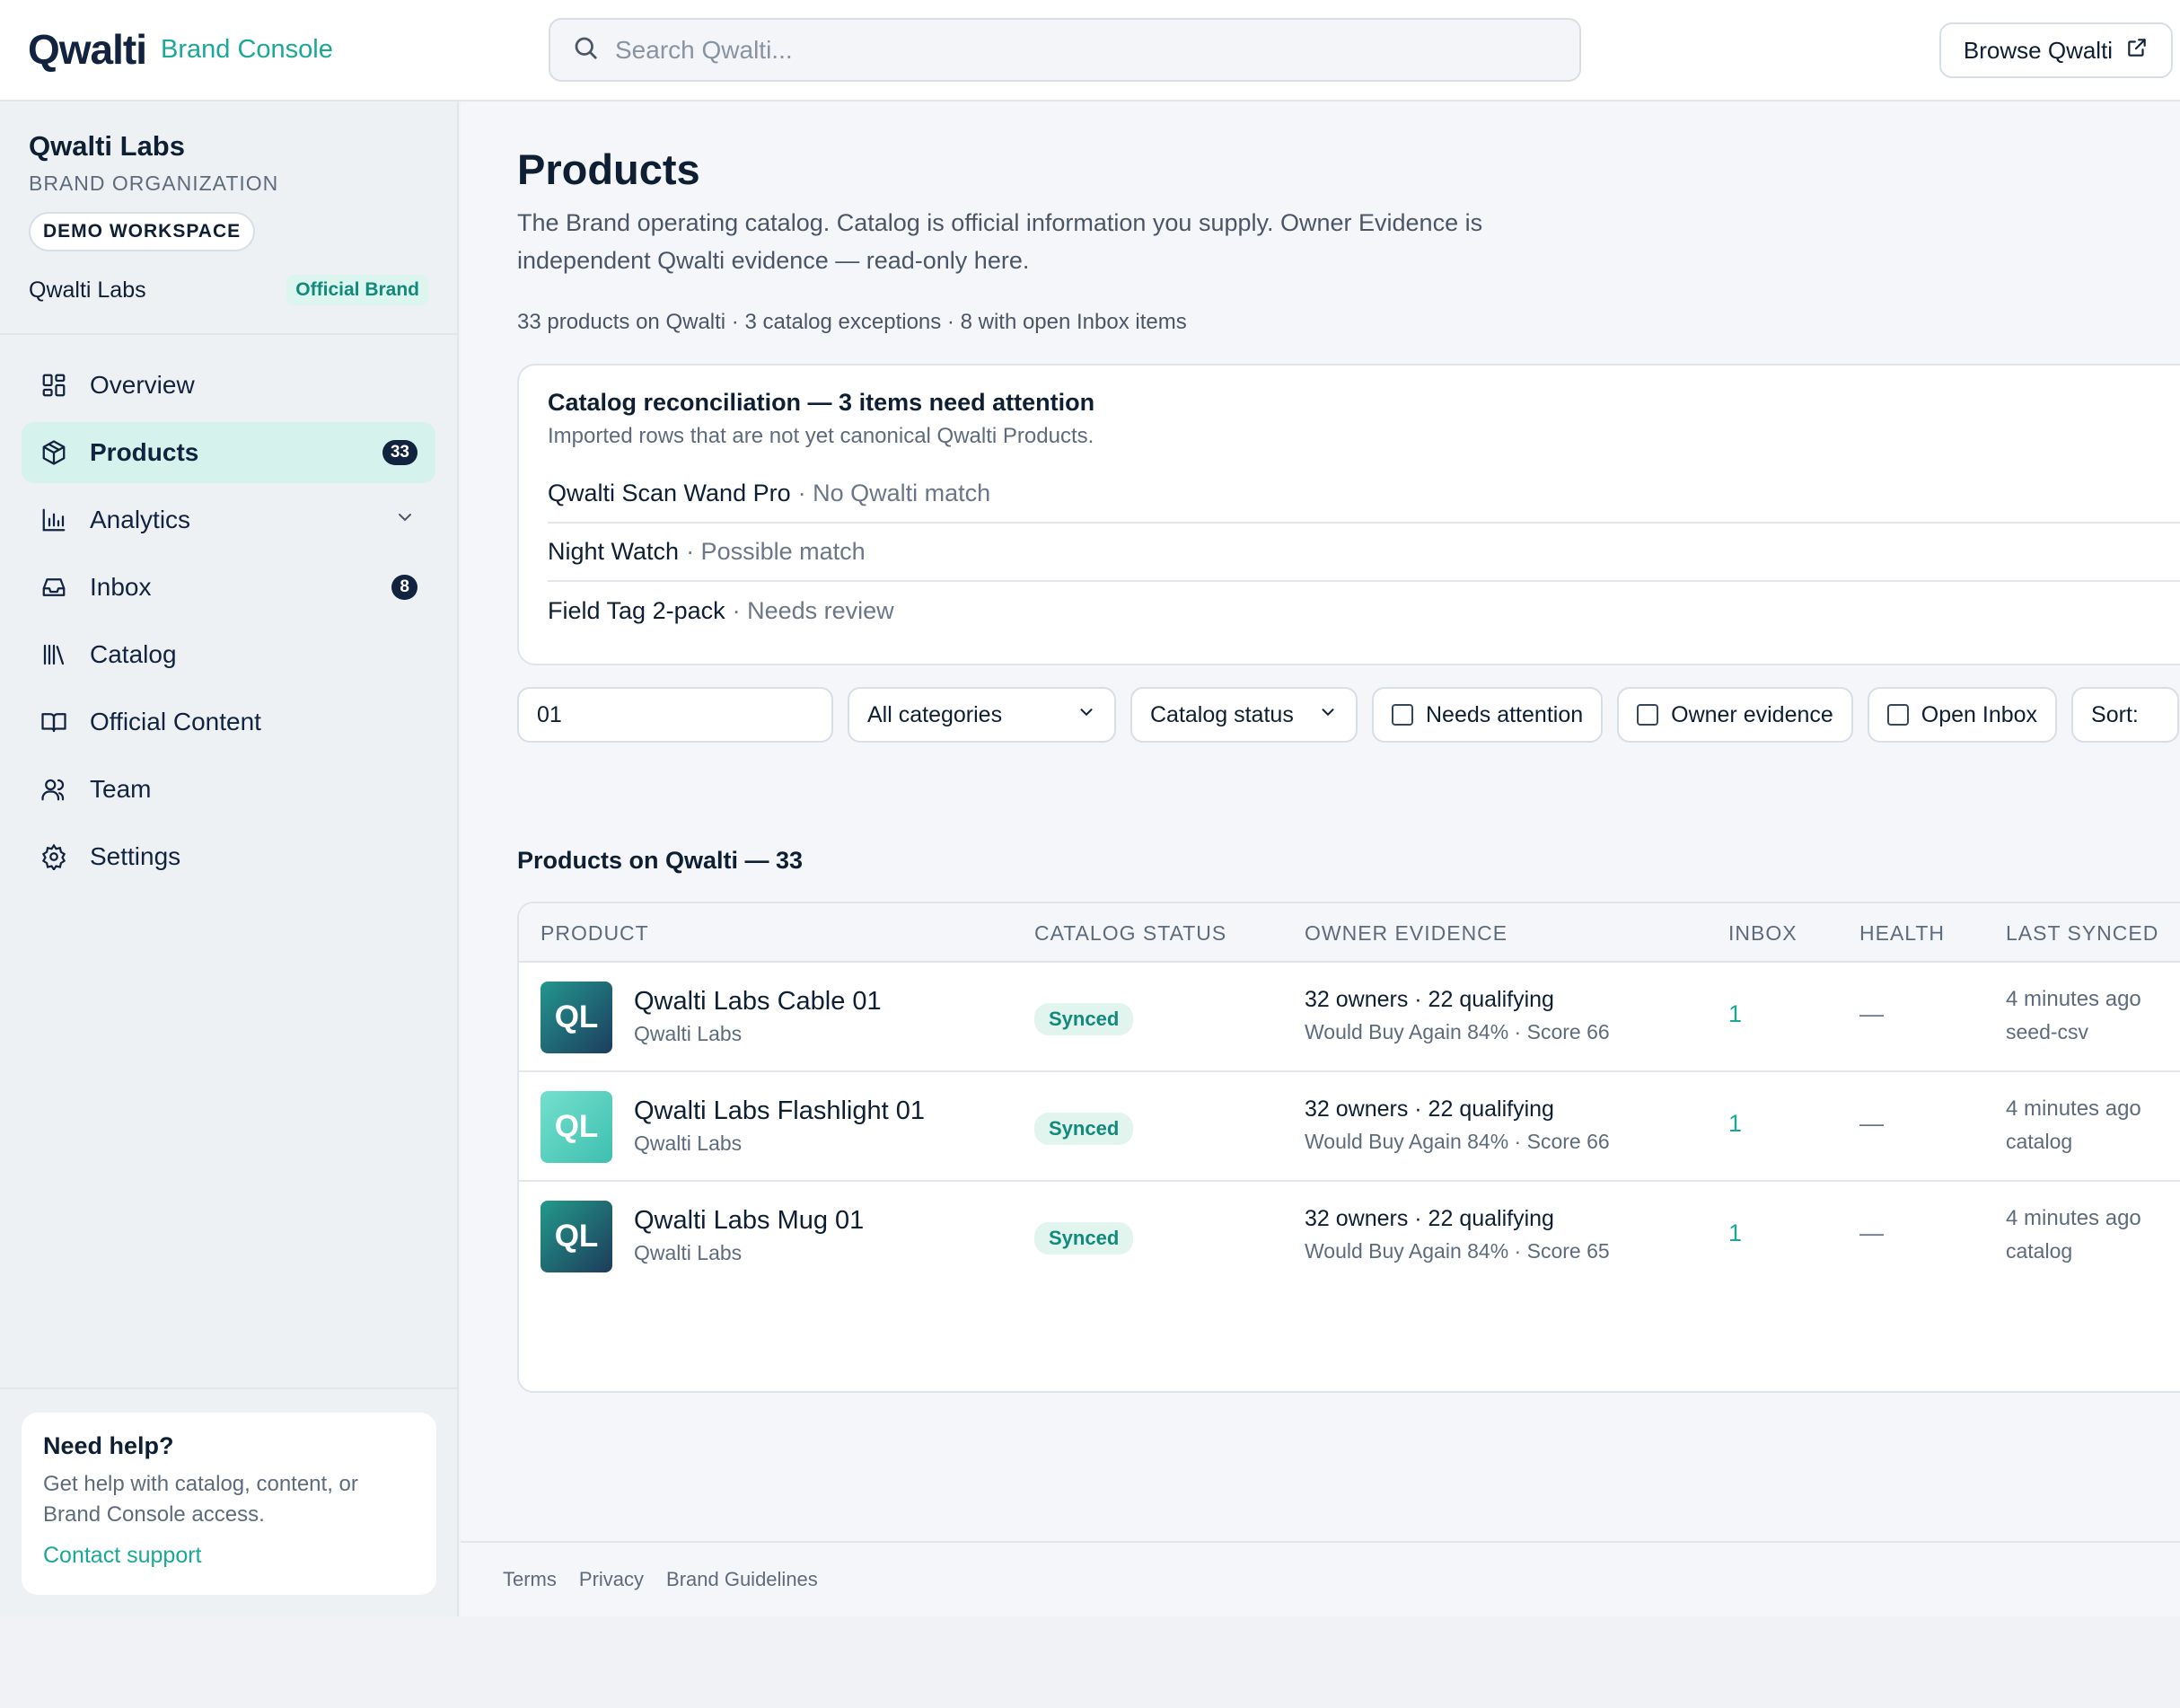  What do you see at coordinates (54, 856) in the screenshot?
I see `gear-icon` at bounding box center [54, 856].